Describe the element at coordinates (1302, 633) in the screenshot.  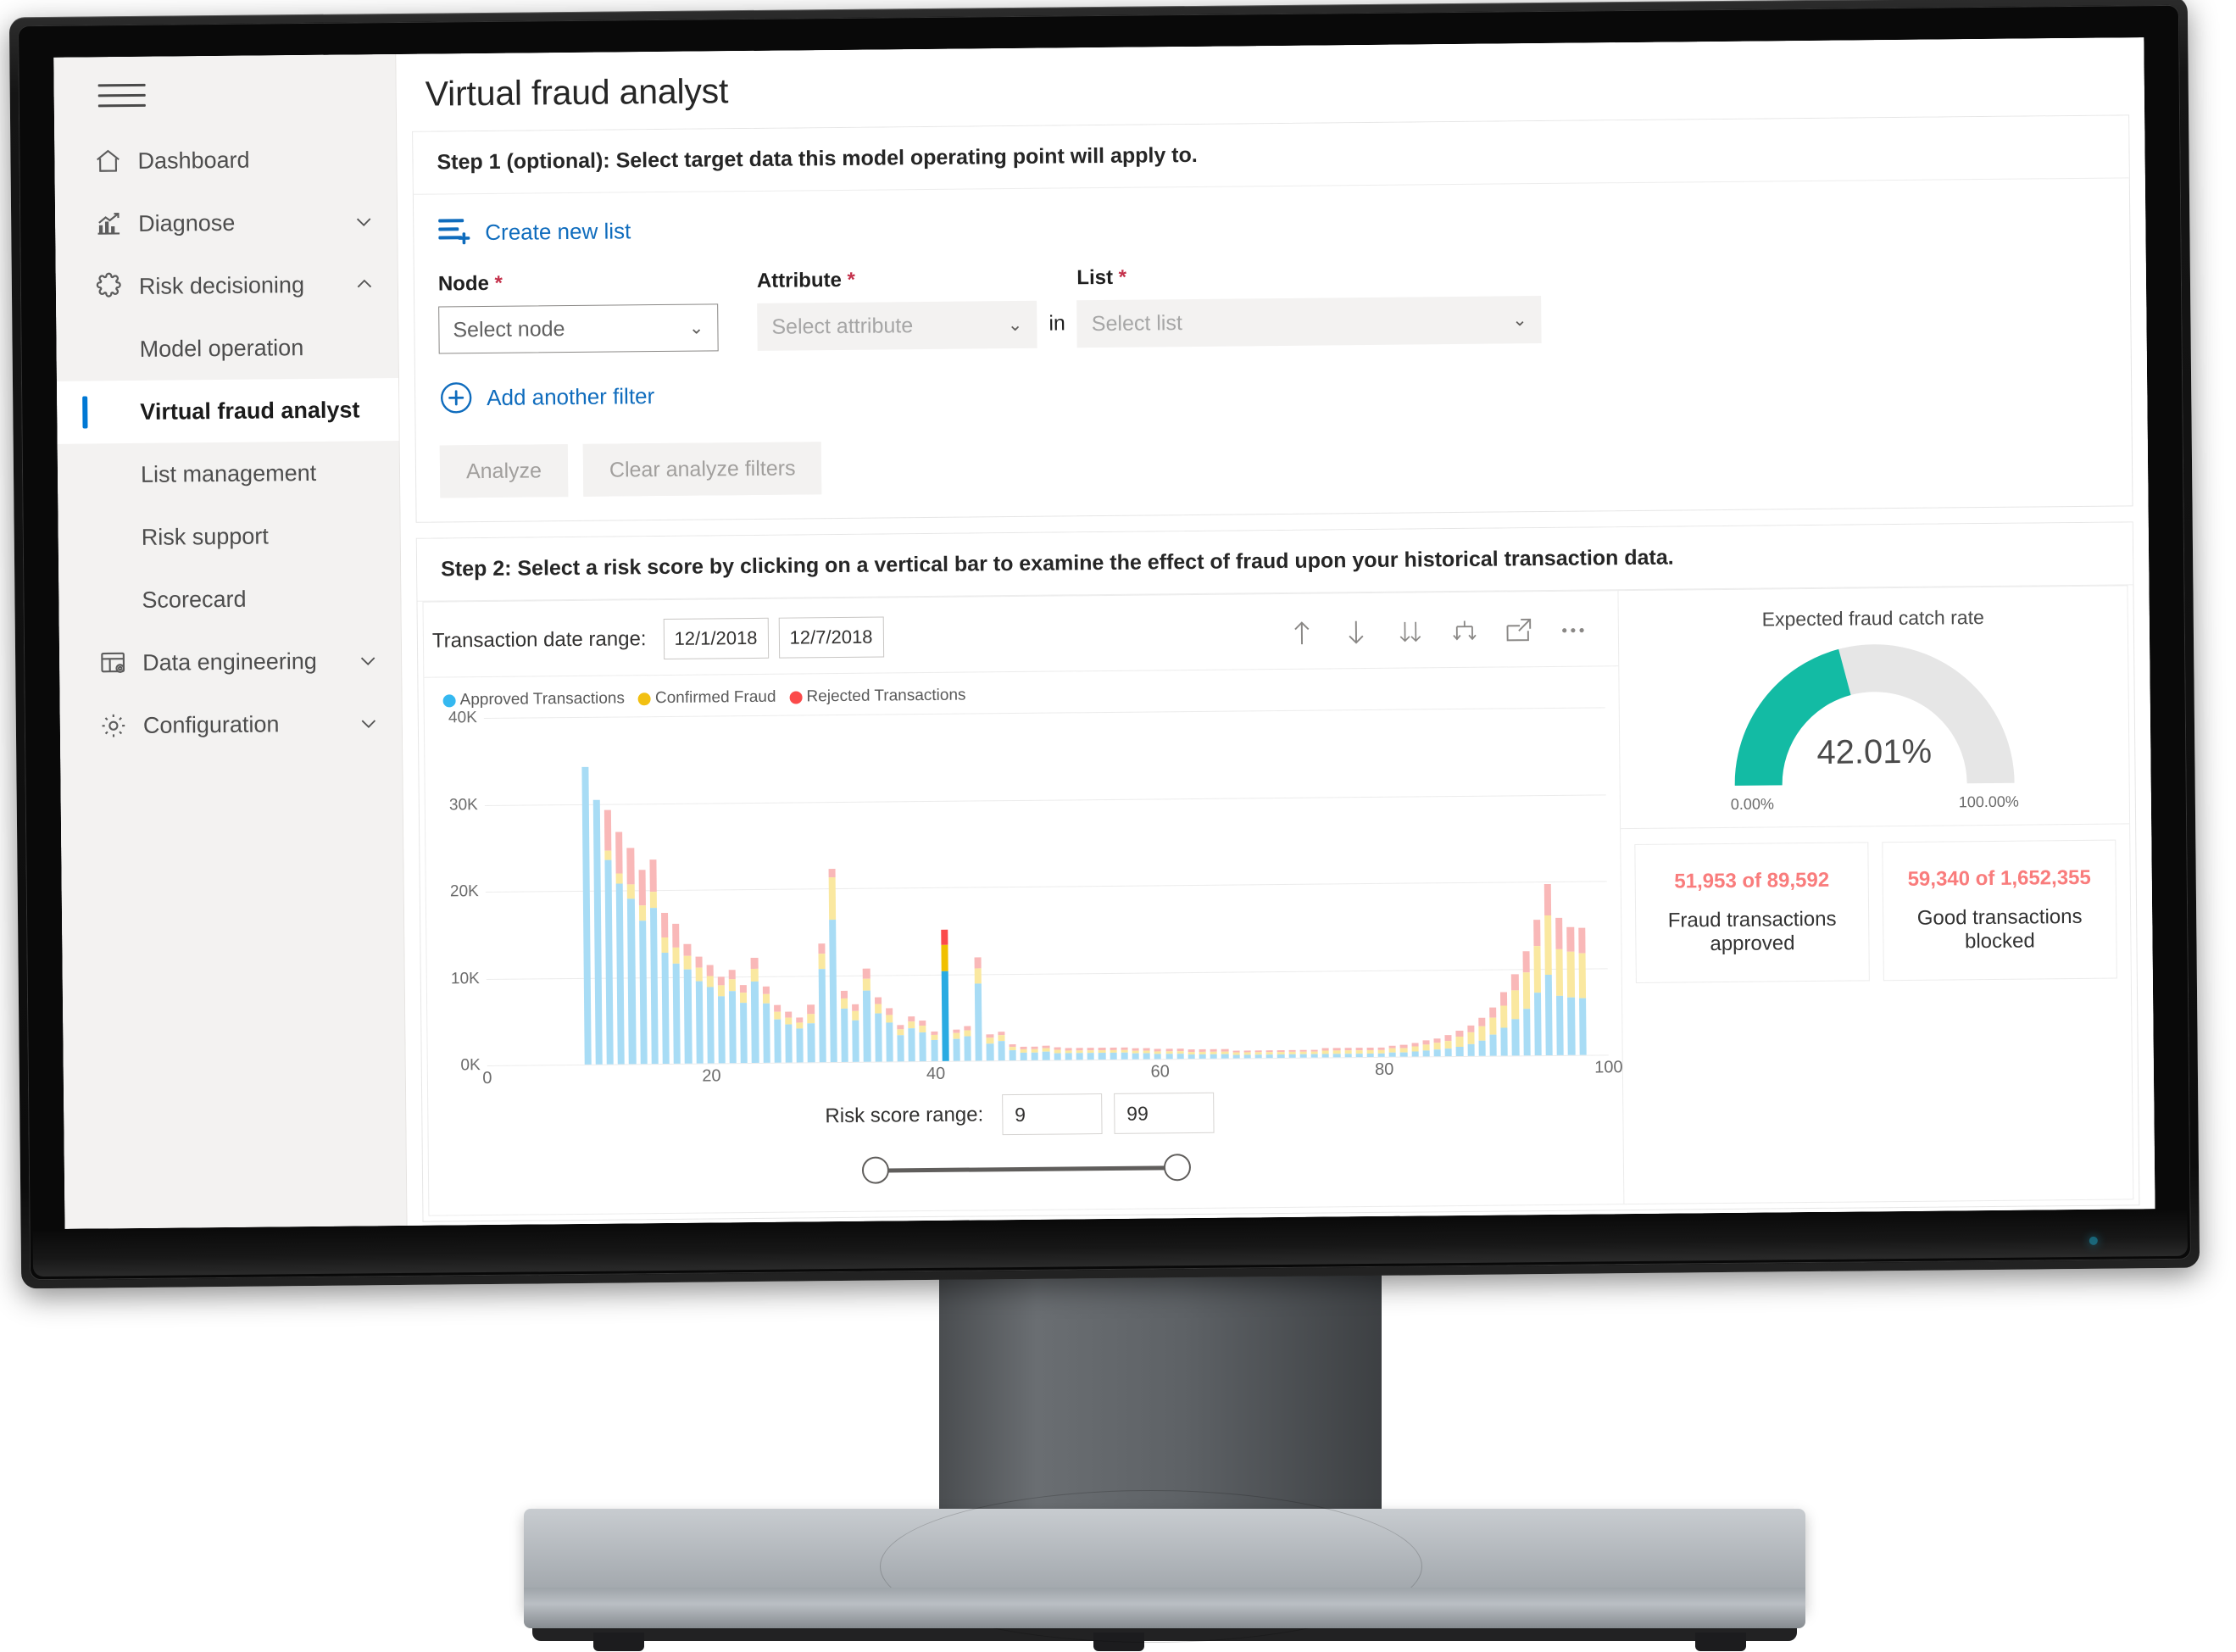
I see `sort-ascending-icon` at that location.